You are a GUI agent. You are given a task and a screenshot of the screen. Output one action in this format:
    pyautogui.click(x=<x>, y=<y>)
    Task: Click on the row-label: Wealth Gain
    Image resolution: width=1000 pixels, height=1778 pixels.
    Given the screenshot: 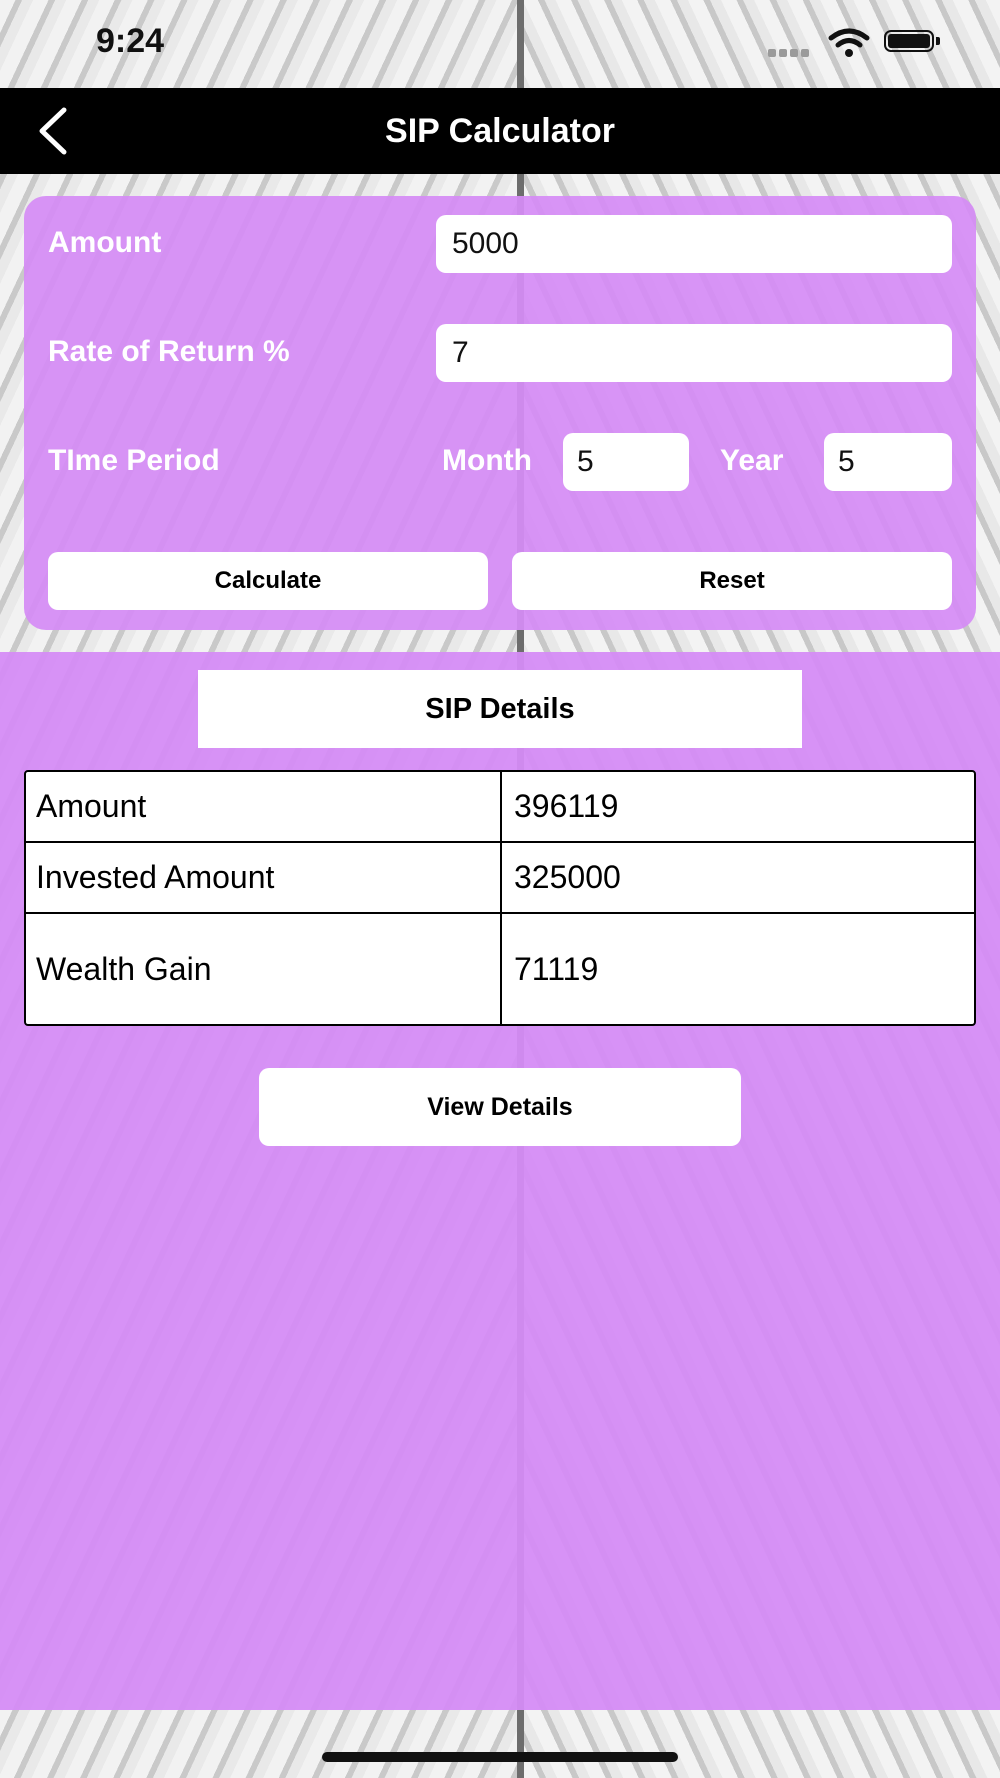 What is the action you would take?
    pyautogui.click(x=124, y=968)
    